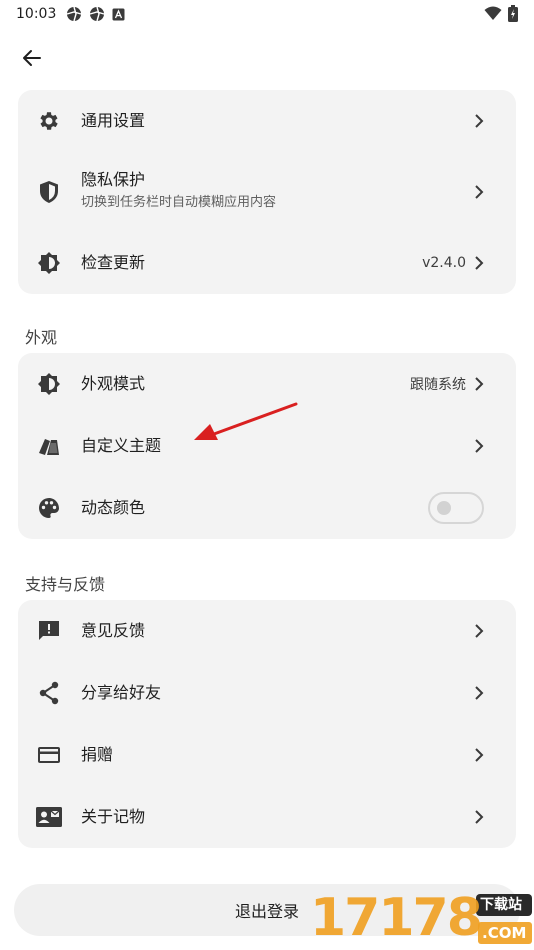 Image resolution: width=534 pixels, height=950 pixels. What do you see at coordinates (267, 631) in the screenshot?
I see `feedback-item: 意见反馈` at bounding box center [267, 631].